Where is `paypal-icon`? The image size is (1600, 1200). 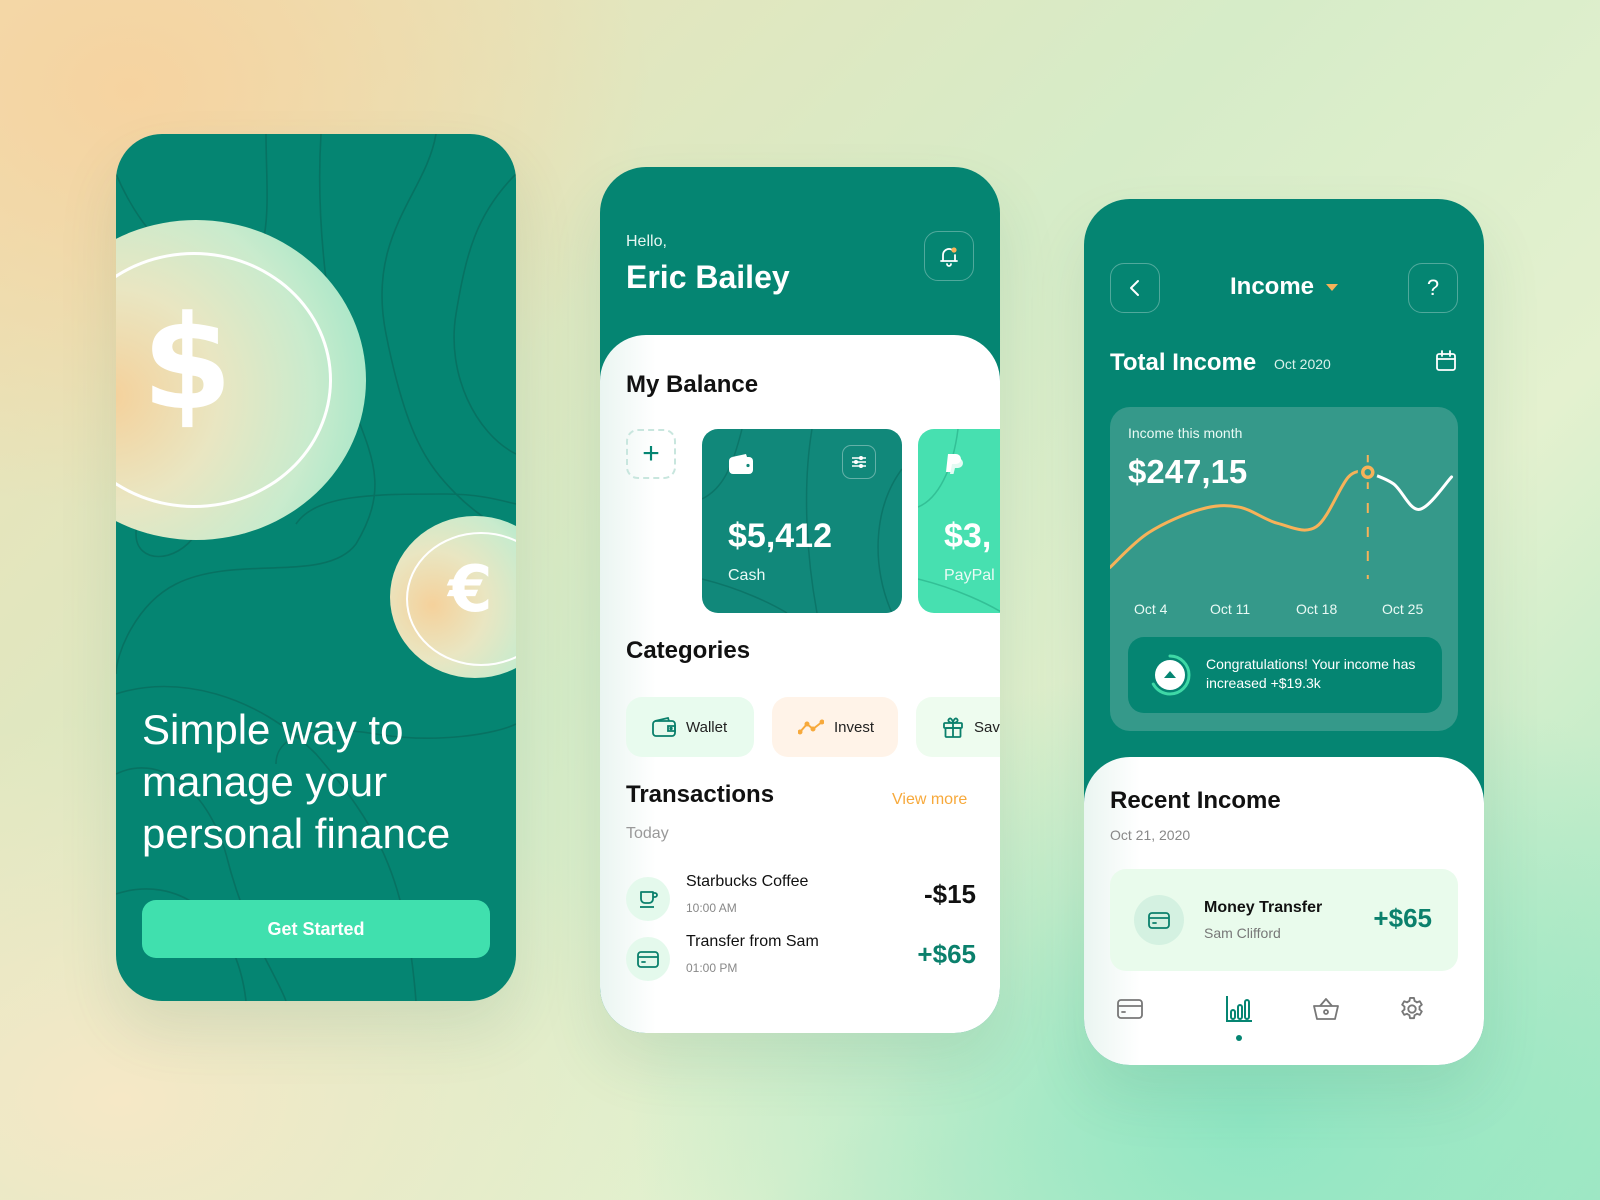
paypal-icon is located at coordinates (954, 464).